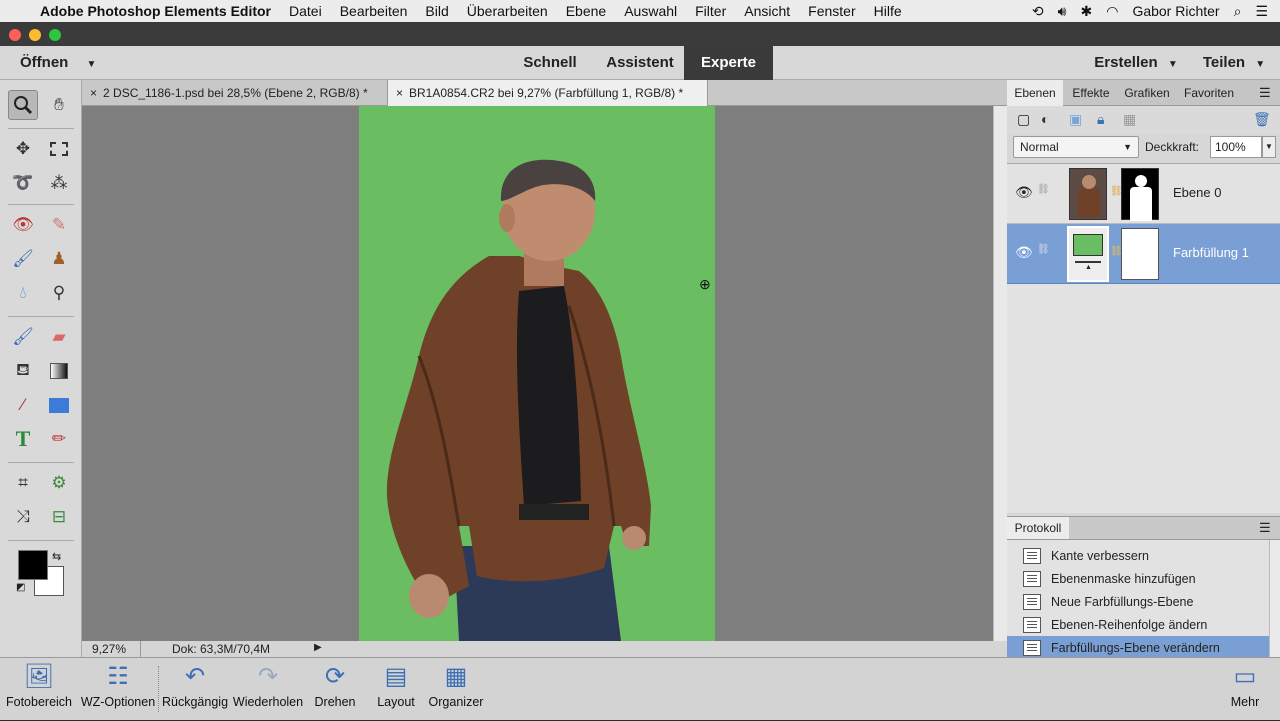 The height and width of the screenshot is (721, 1280). I want to click on layer-row-ebene-0: 👁︎ ⛓ ⛓ Ebene 0, so click(1143, 194).